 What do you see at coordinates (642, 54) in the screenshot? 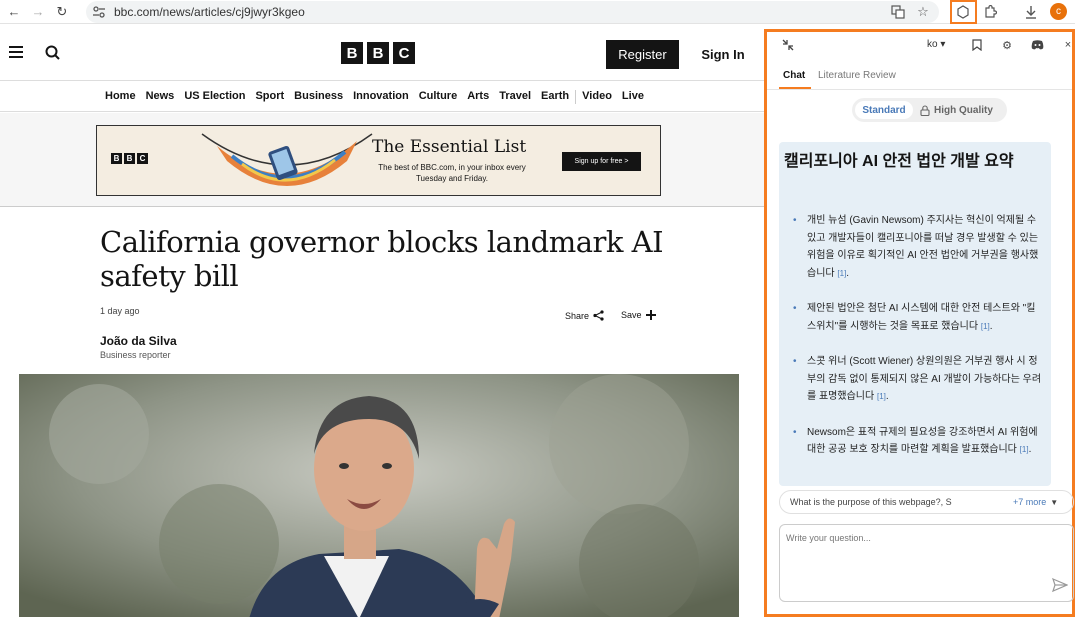
I see `register-button: Register` at bounding box center [642, 54].